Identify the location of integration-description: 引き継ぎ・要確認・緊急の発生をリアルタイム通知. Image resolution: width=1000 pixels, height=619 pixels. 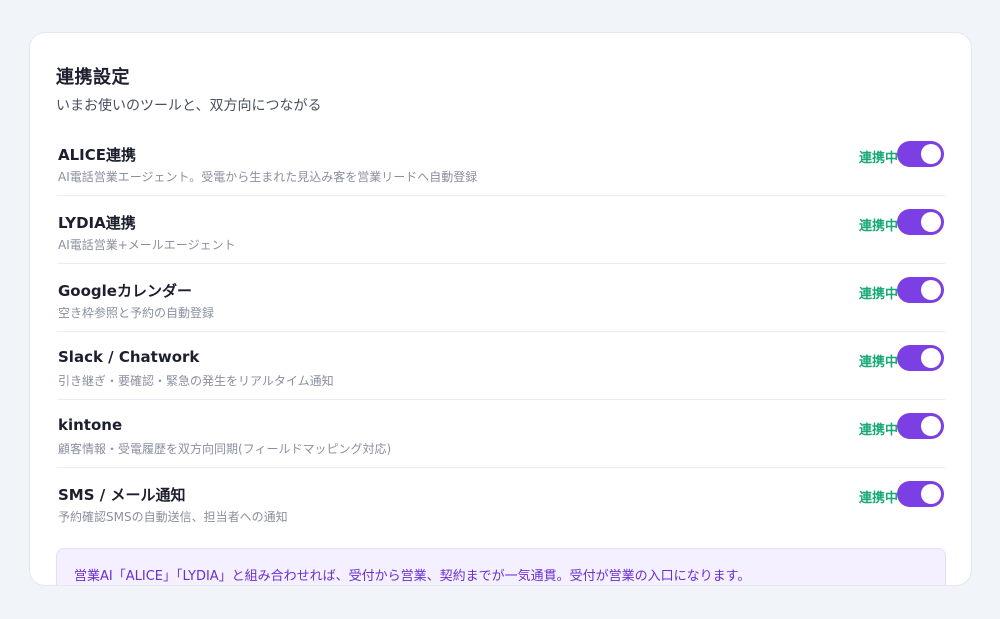
(196, 381).